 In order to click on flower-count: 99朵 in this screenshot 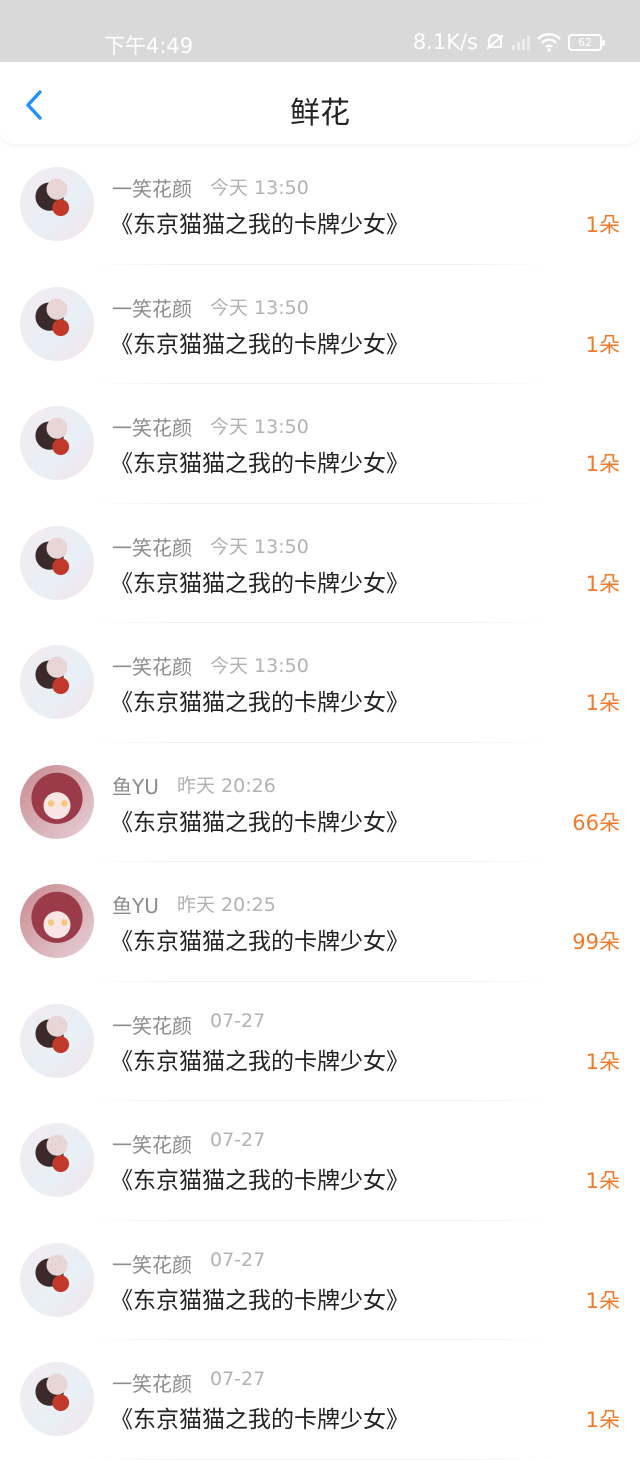, I will do `click(596, 942)`.